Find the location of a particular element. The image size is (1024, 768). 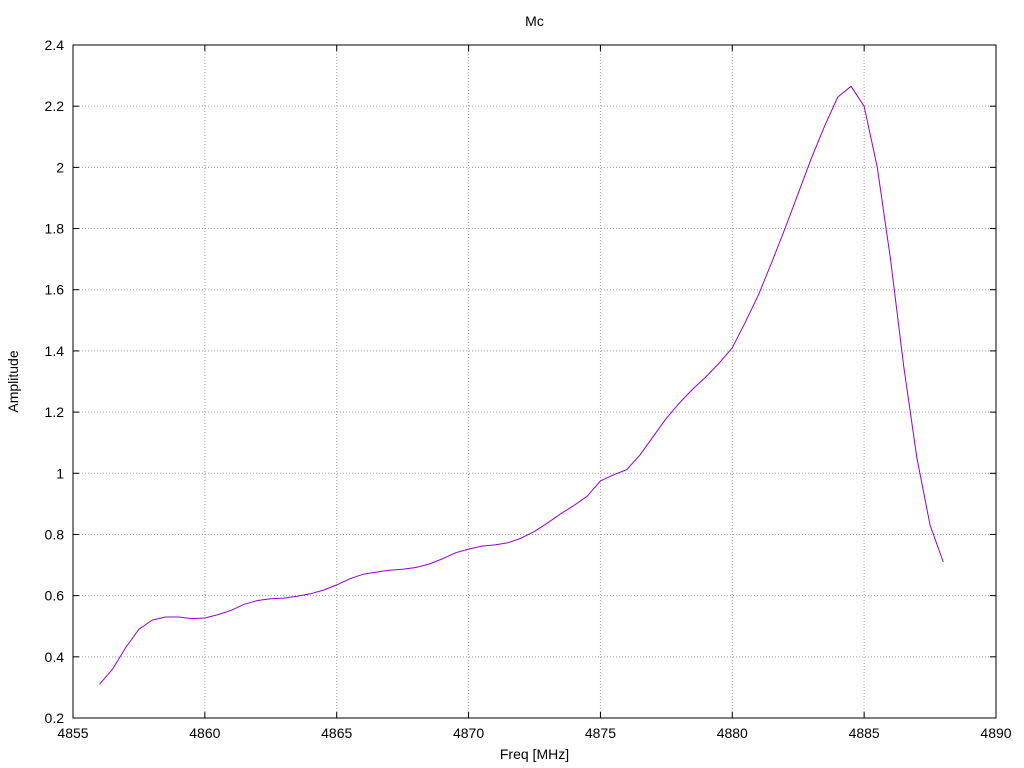

y-tick-label: 0.4 is located at coordinates (55, 657).